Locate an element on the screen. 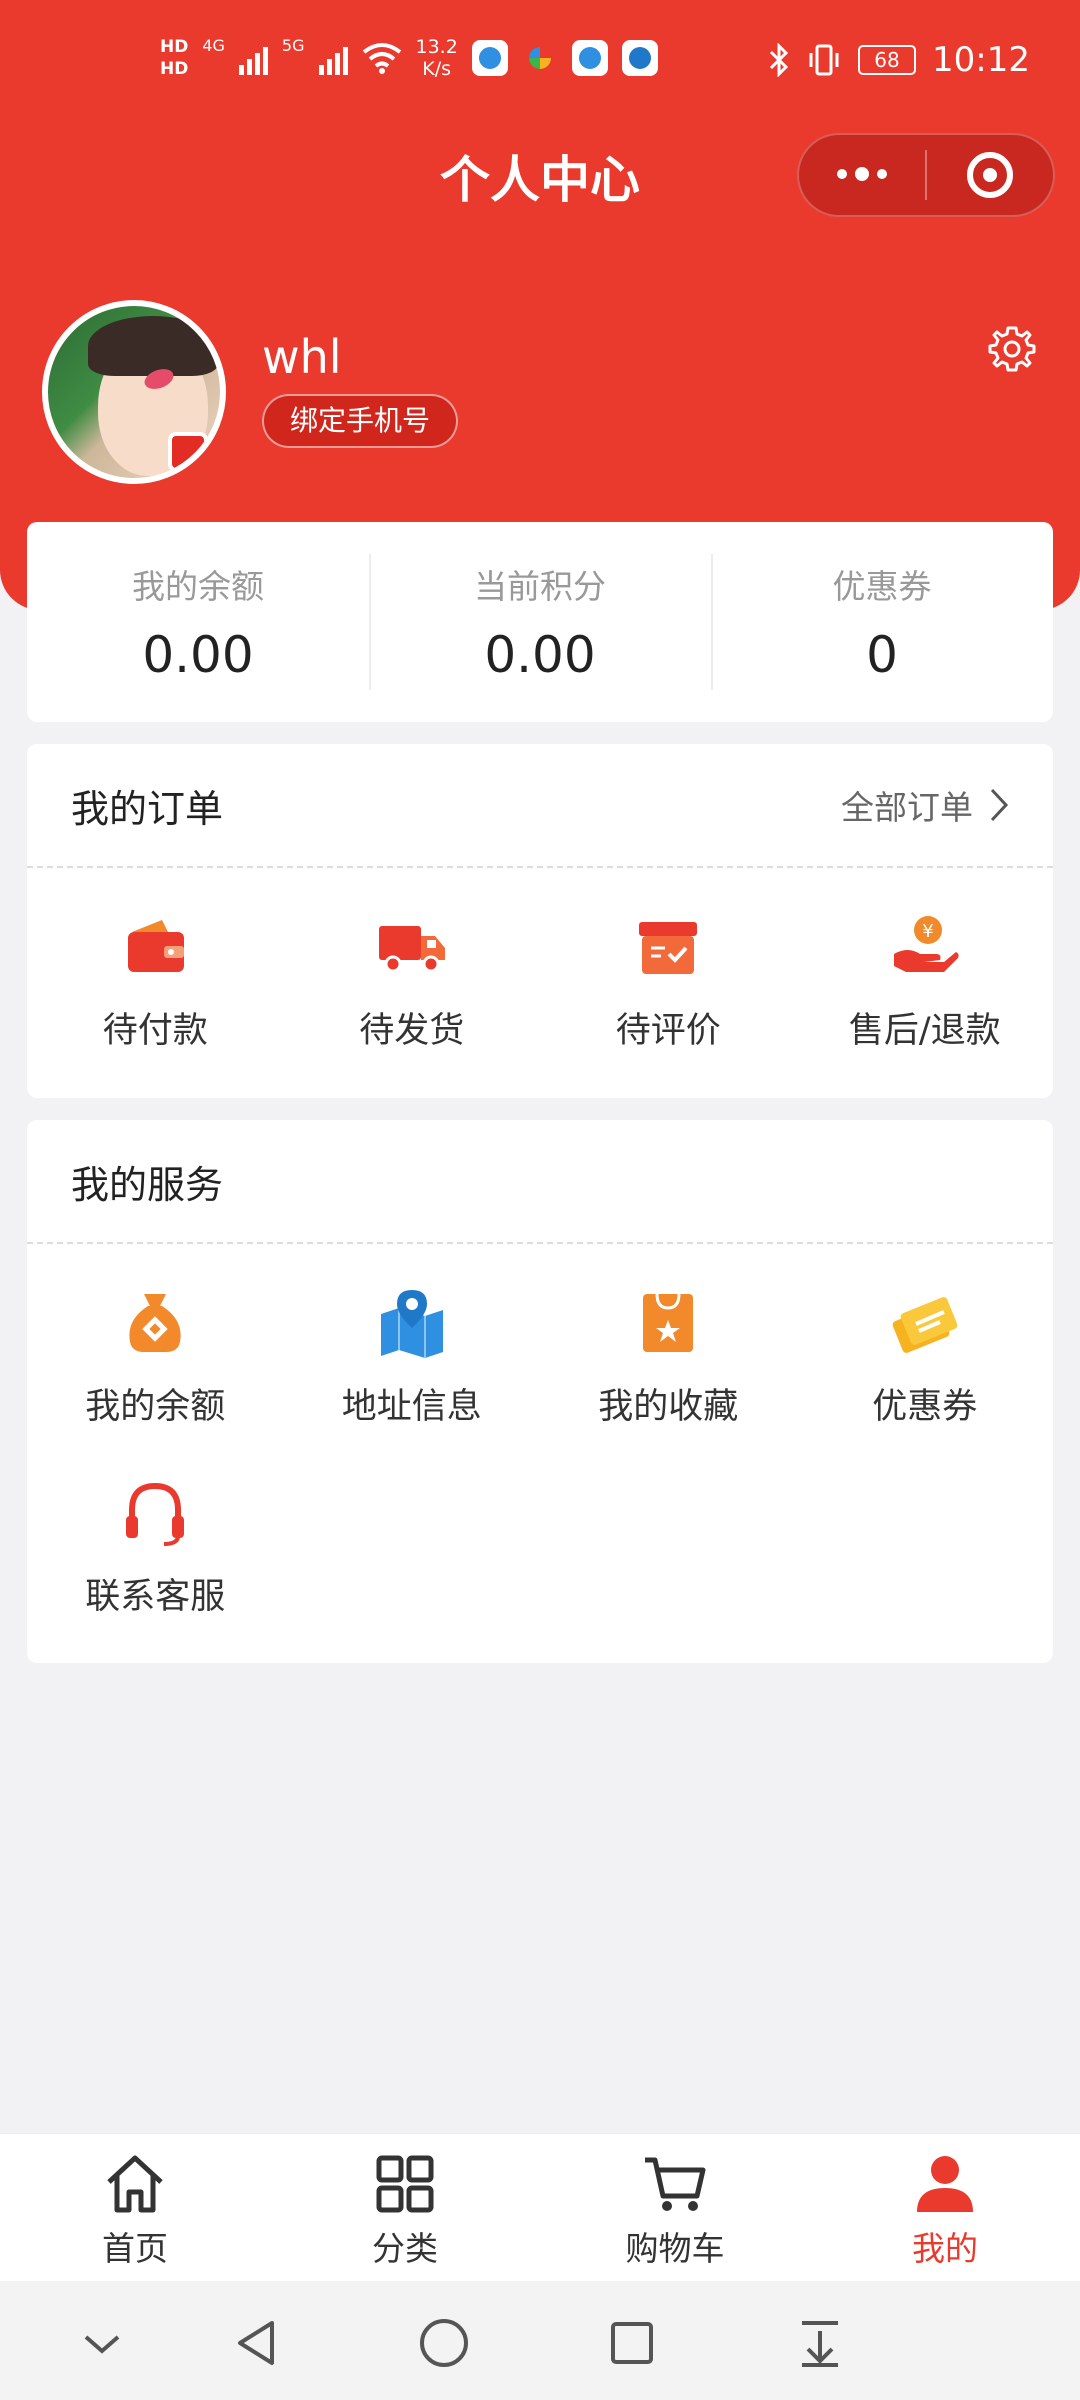  hd-label-1: HD is located at coordinates (174, 47).